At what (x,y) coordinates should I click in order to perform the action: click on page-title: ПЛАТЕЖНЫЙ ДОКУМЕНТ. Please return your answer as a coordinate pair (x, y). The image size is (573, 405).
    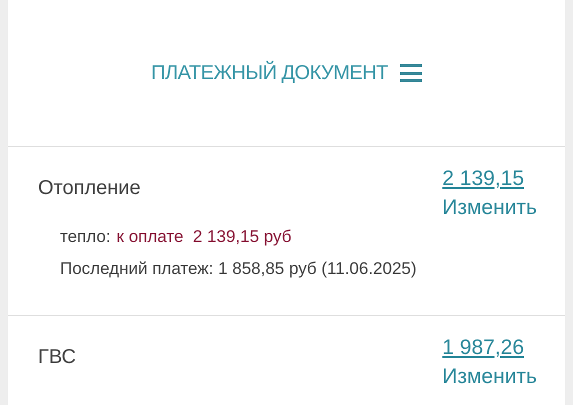
    Looking at the image, I should click on (269, 73).